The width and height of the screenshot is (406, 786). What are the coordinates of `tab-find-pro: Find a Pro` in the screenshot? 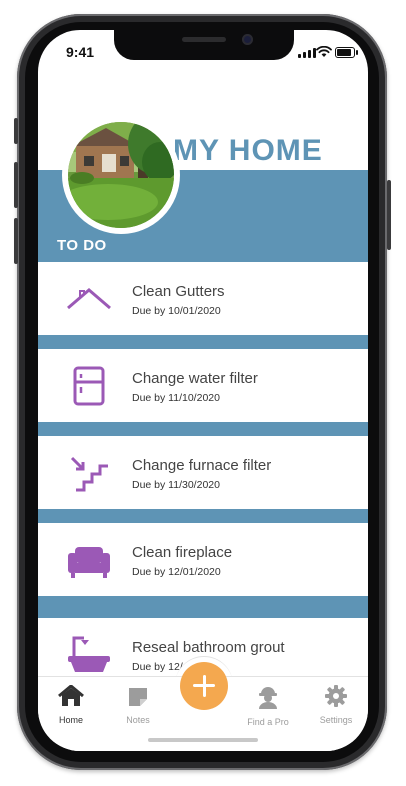 It's located at (268, 706).